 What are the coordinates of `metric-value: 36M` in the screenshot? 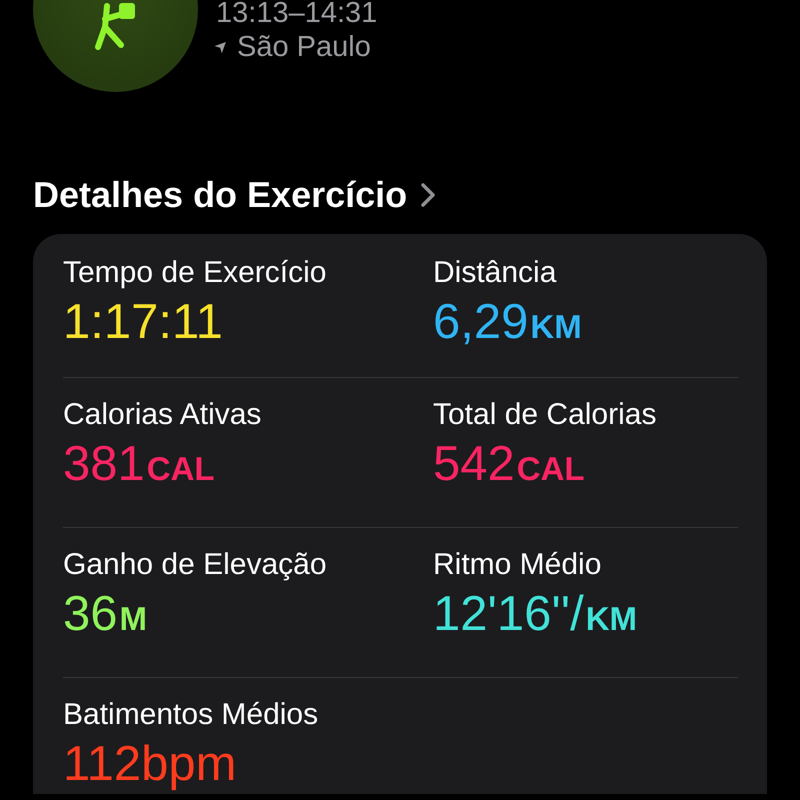 It's located at (105, 614).